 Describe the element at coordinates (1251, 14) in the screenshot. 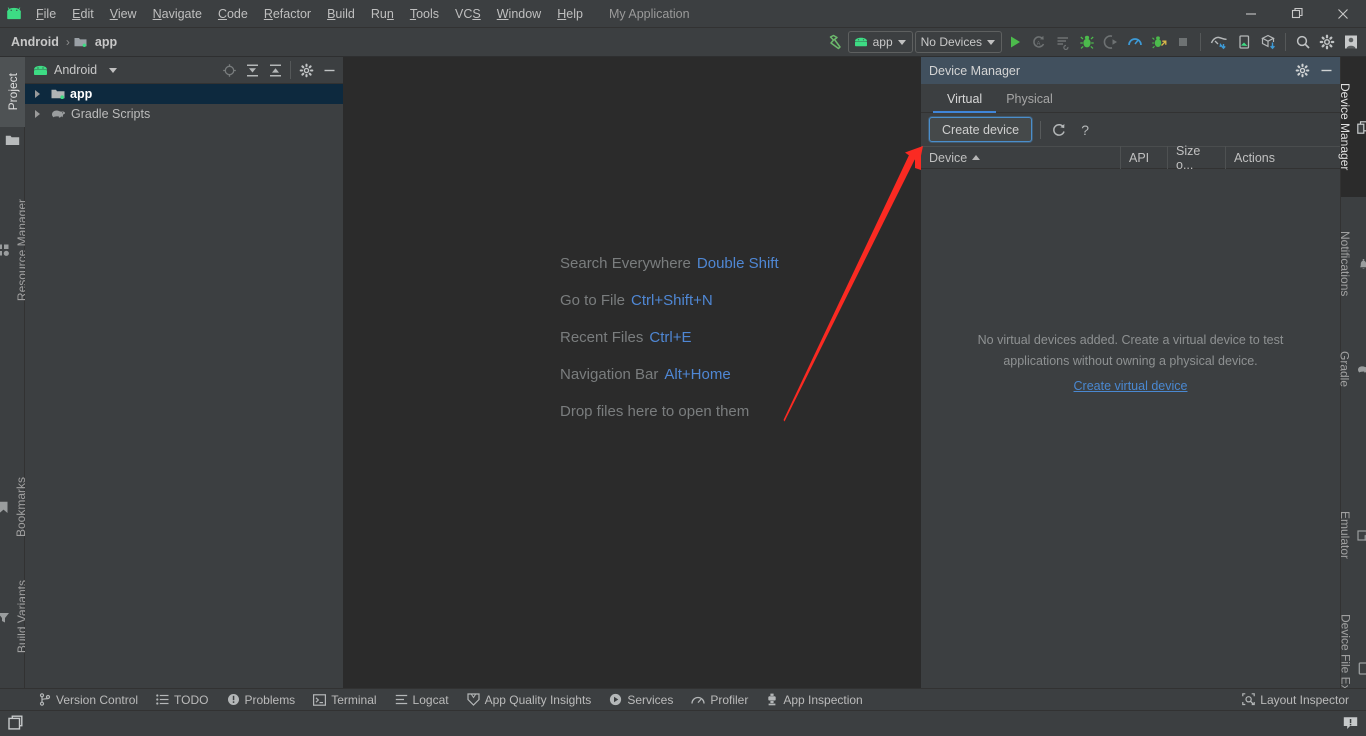

I see `minimize-button` at that location.